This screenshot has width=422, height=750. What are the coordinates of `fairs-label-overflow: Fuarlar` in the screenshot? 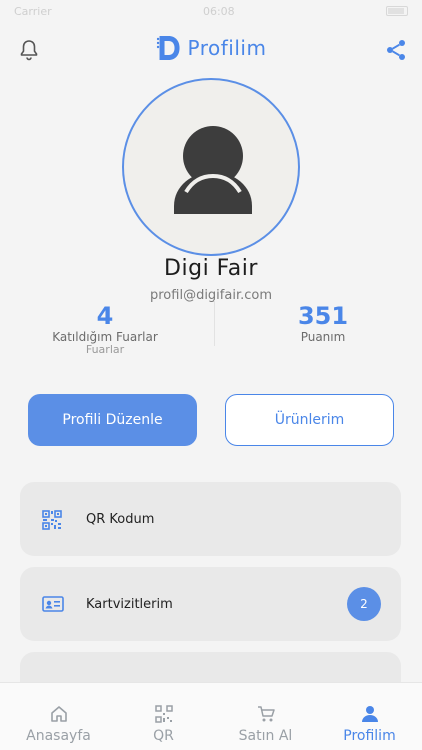 It's located at (105, 349).